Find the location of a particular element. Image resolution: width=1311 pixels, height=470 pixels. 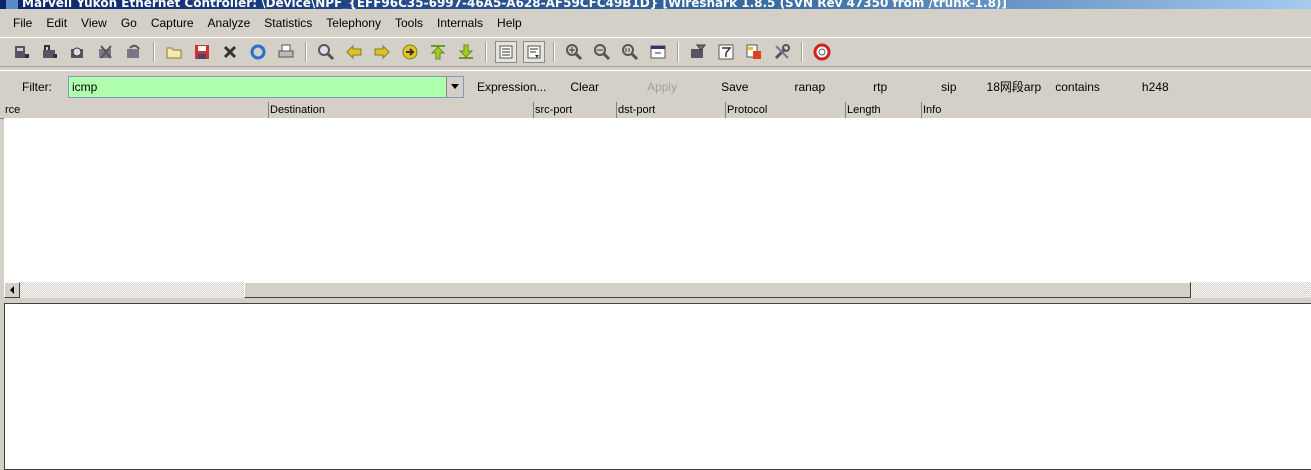

contains-filter-button: contains is located at coordinates (1077, 87).